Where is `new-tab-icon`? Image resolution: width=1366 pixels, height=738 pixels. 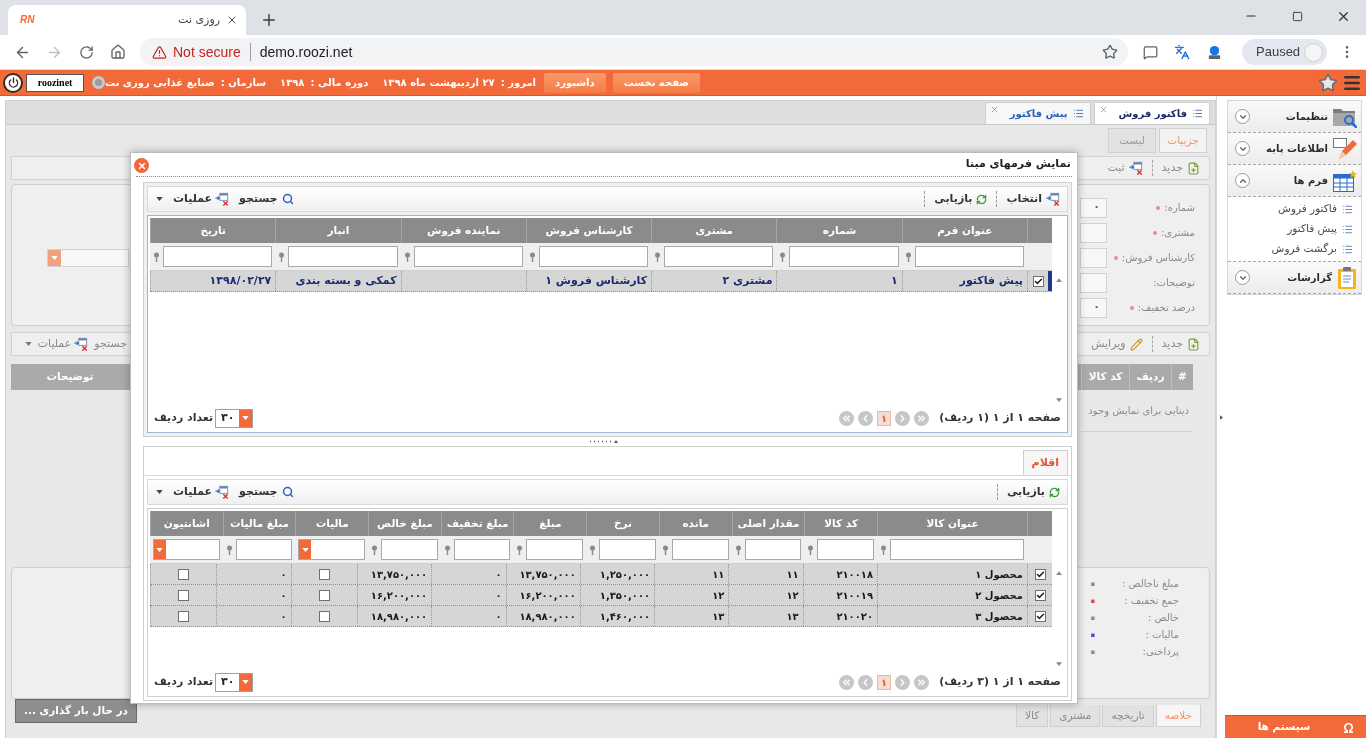 new-tab-icon is located at coordinates (269, 20).